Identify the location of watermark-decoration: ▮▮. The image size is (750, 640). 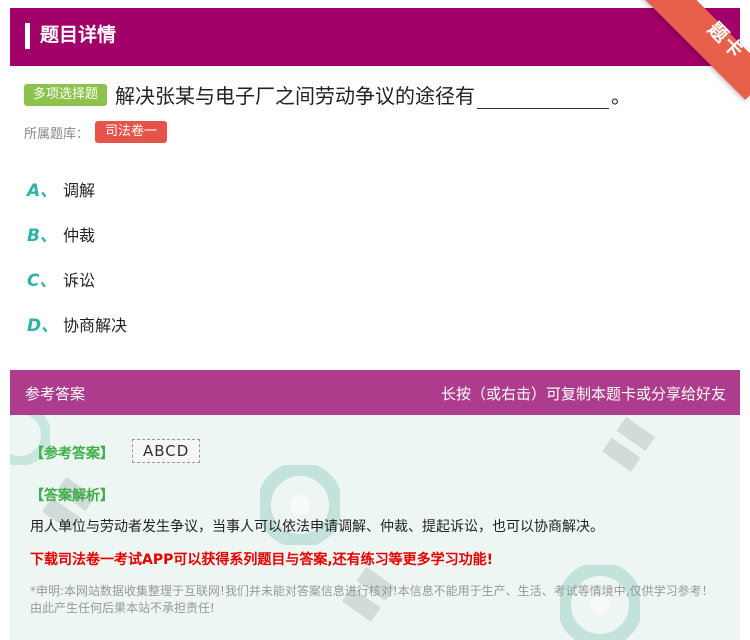
(625, 447).